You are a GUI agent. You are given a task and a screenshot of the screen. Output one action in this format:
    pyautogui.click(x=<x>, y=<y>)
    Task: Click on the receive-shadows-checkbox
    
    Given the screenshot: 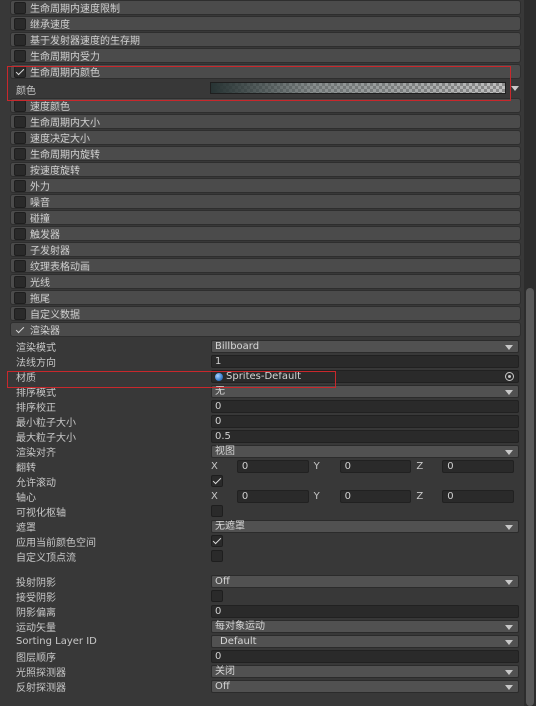 What is the action you would take?
    pyautogui.click(x=217, y=596)
    